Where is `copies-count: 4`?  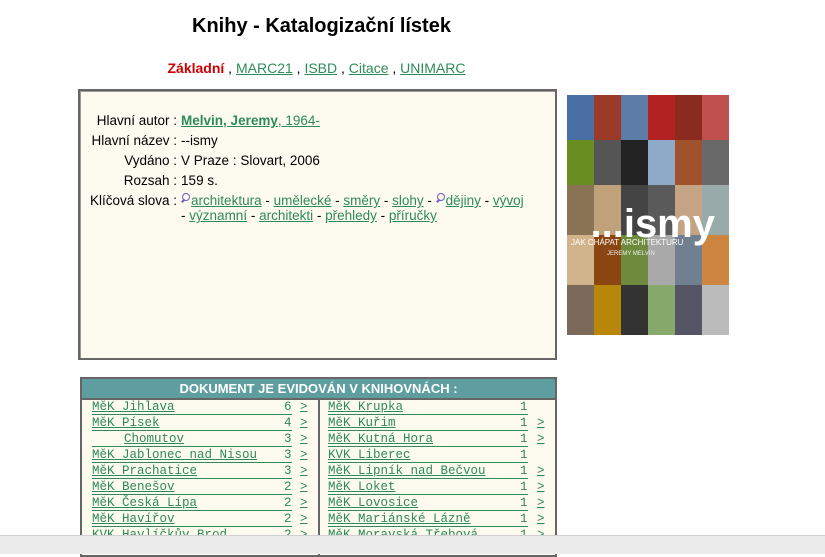
copies-count: 4 is located at coordinates (288, 423).